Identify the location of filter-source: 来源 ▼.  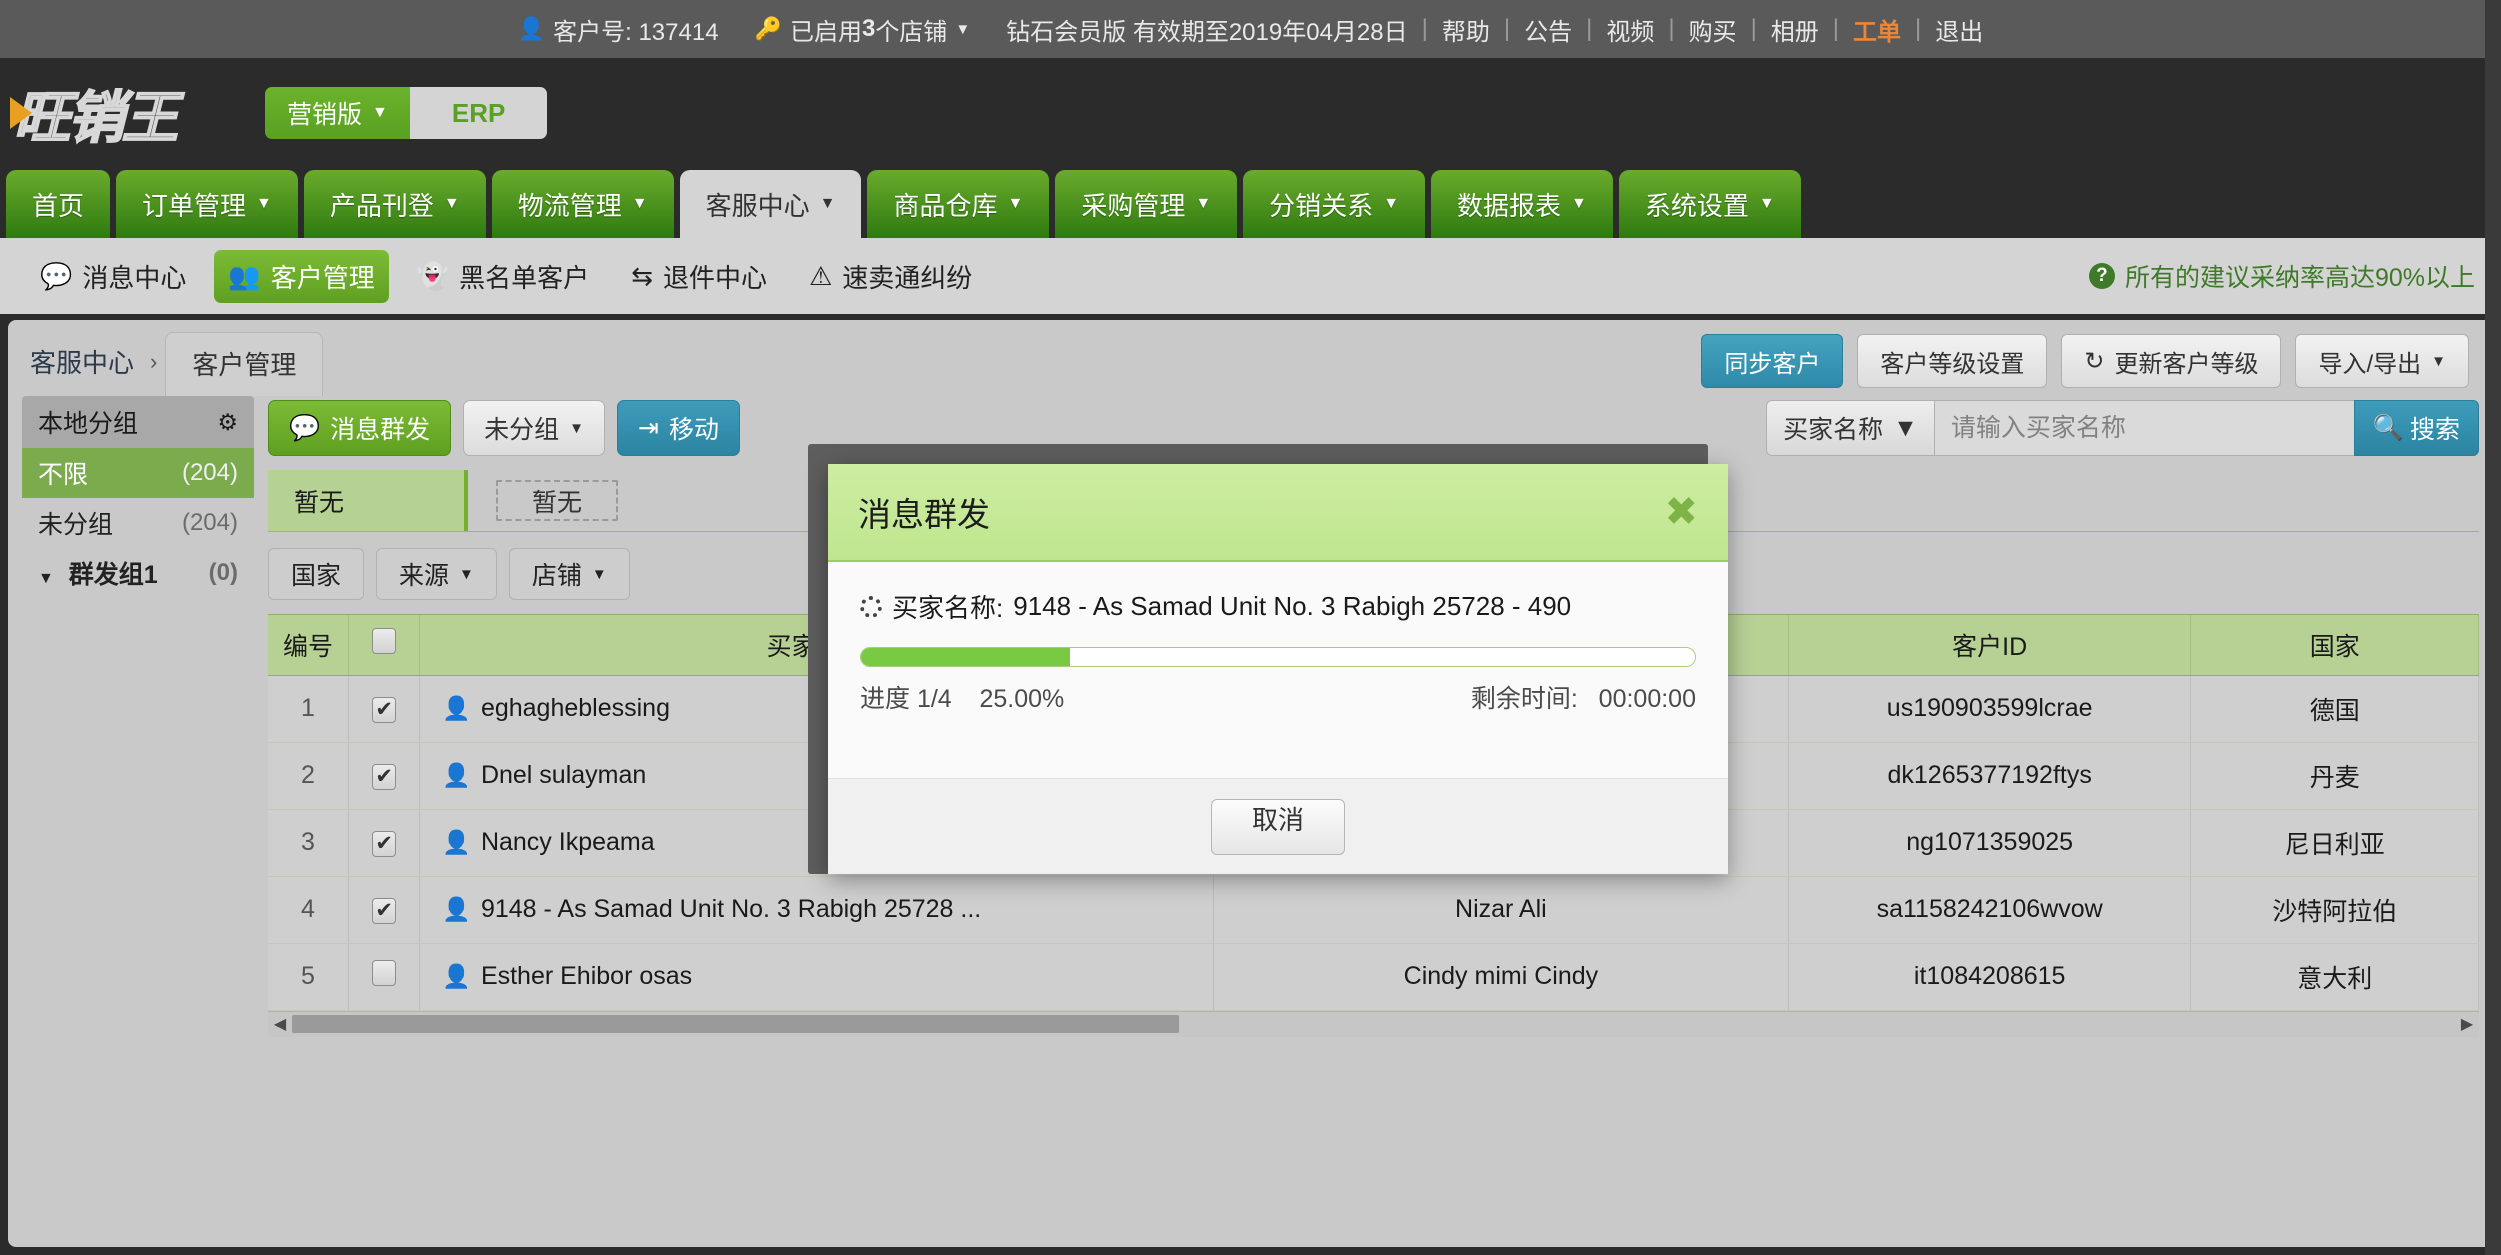
(436, 574).